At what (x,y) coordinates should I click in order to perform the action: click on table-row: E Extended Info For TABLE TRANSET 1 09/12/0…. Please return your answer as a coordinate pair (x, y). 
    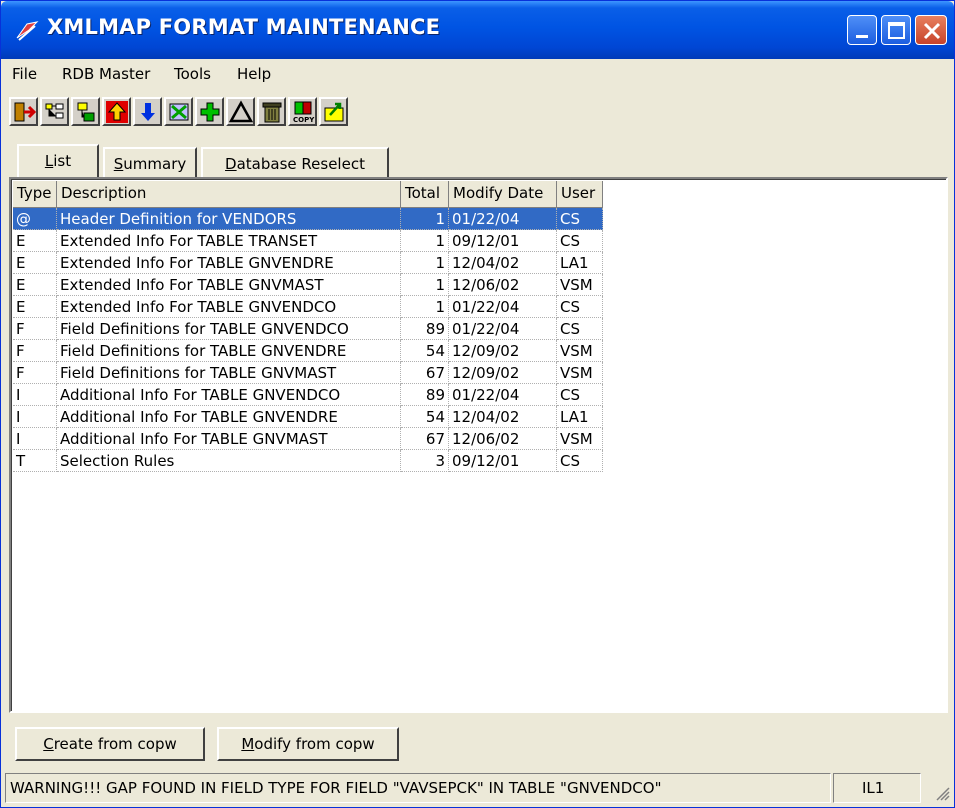
    Looking at the image, I should click on (308, 241).